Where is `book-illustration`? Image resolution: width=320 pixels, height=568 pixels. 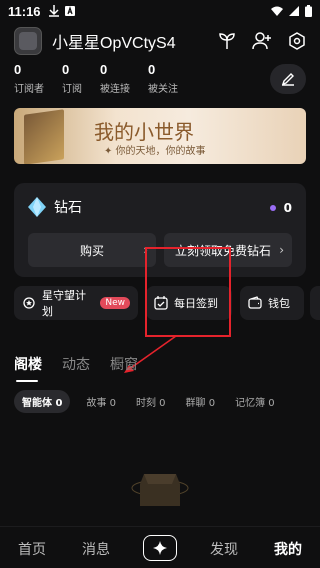
book-illustration is located at coordinates (44, 136).